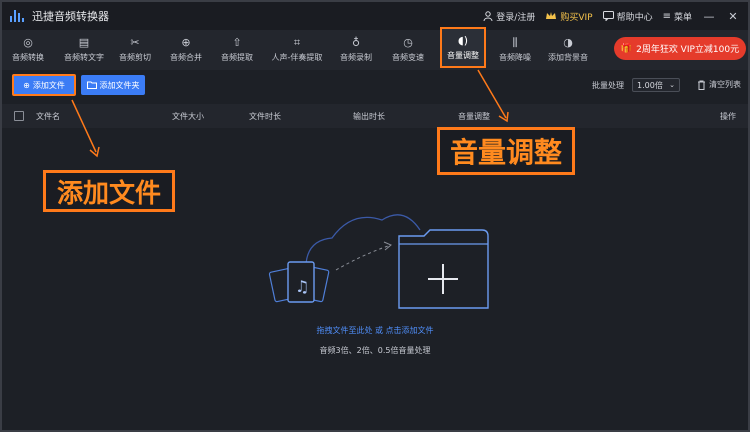  Describe the element at coordinates (297, 50) in the screenshot. I see `tab-vocal-extract: ⌗ 人声-伴奏提取` at that location.